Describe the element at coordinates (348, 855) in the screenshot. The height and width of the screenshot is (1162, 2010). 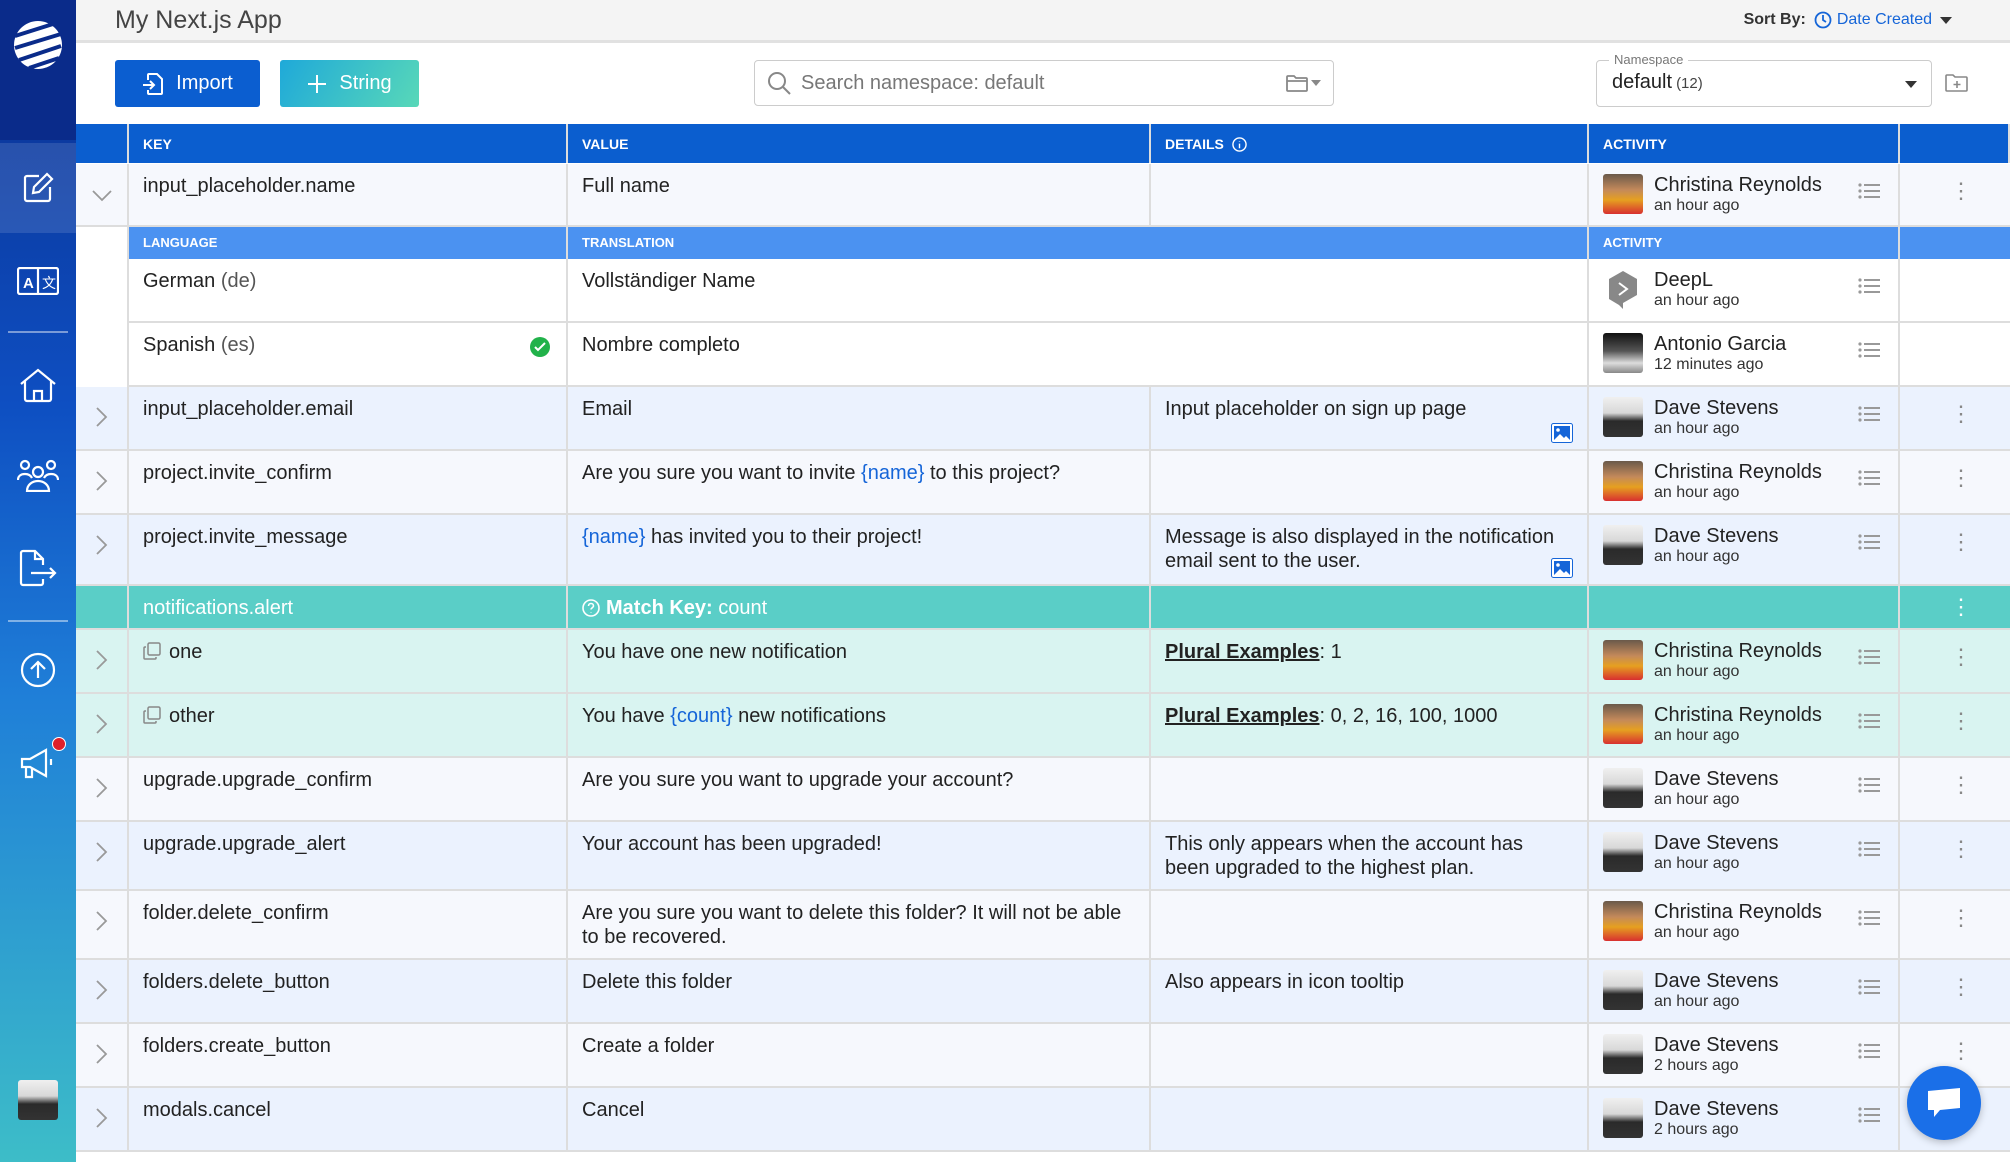
I see `key-cell: upgrade.upgrade_alert` at that location.